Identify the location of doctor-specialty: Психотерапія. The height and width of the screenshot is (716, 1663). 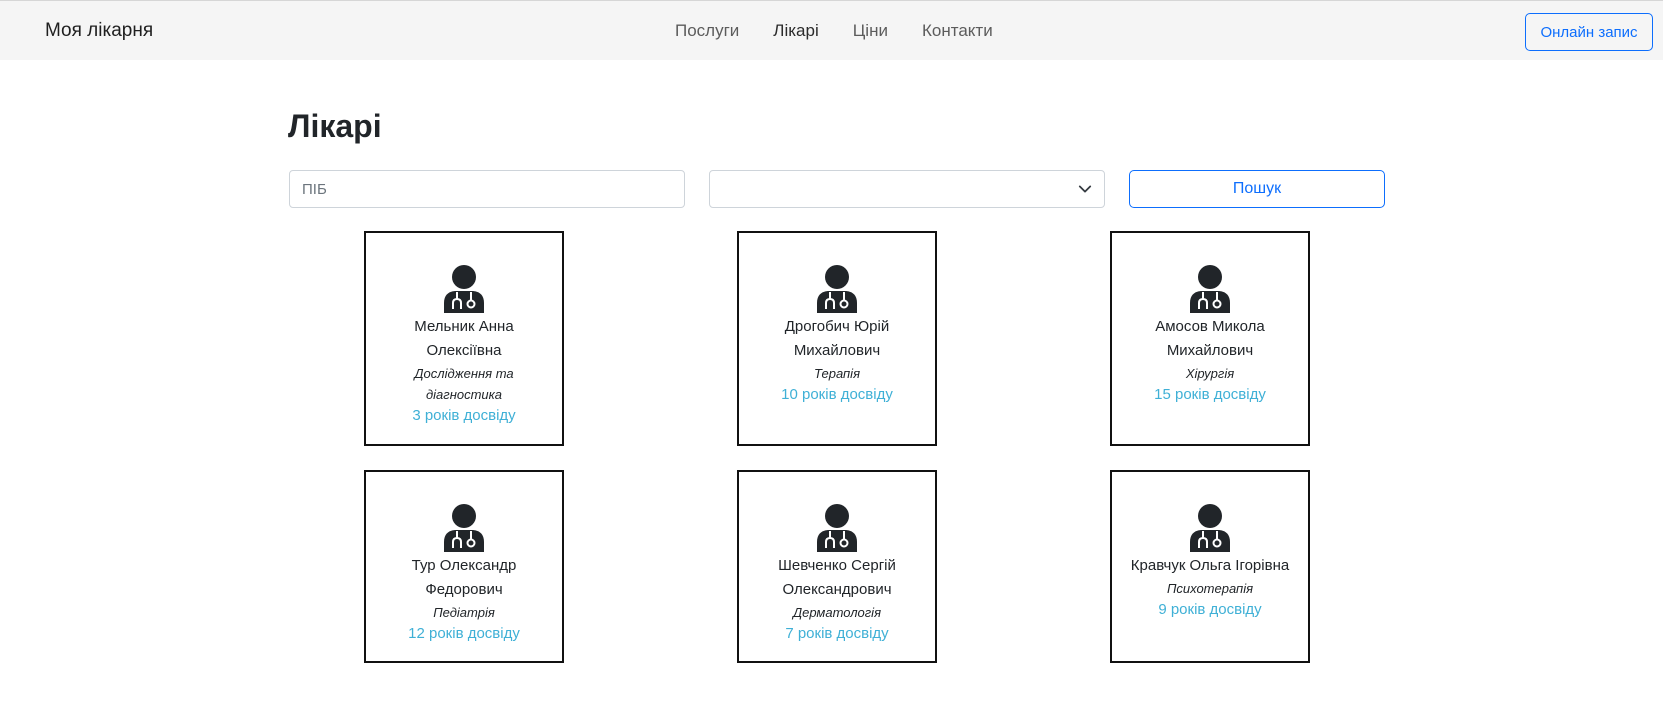
(1210, 588).